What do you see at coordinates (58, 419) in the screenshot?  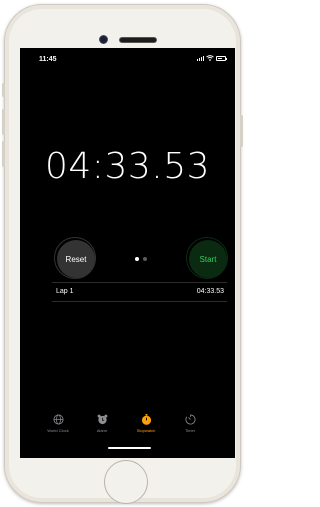 I see `globe-icon` at bounding box center [58, 419].